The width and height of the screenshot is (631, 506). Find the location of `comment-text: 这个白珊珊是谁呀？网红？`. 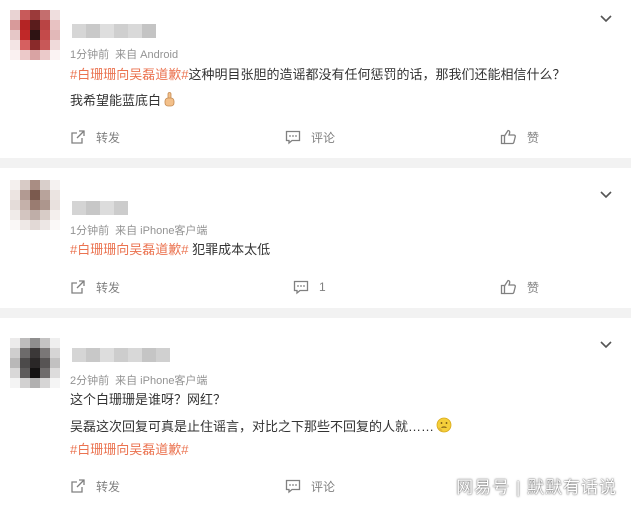

comment-text: 这个白珊珊是谁呀？网红？ is located at coordinates (148, 399).